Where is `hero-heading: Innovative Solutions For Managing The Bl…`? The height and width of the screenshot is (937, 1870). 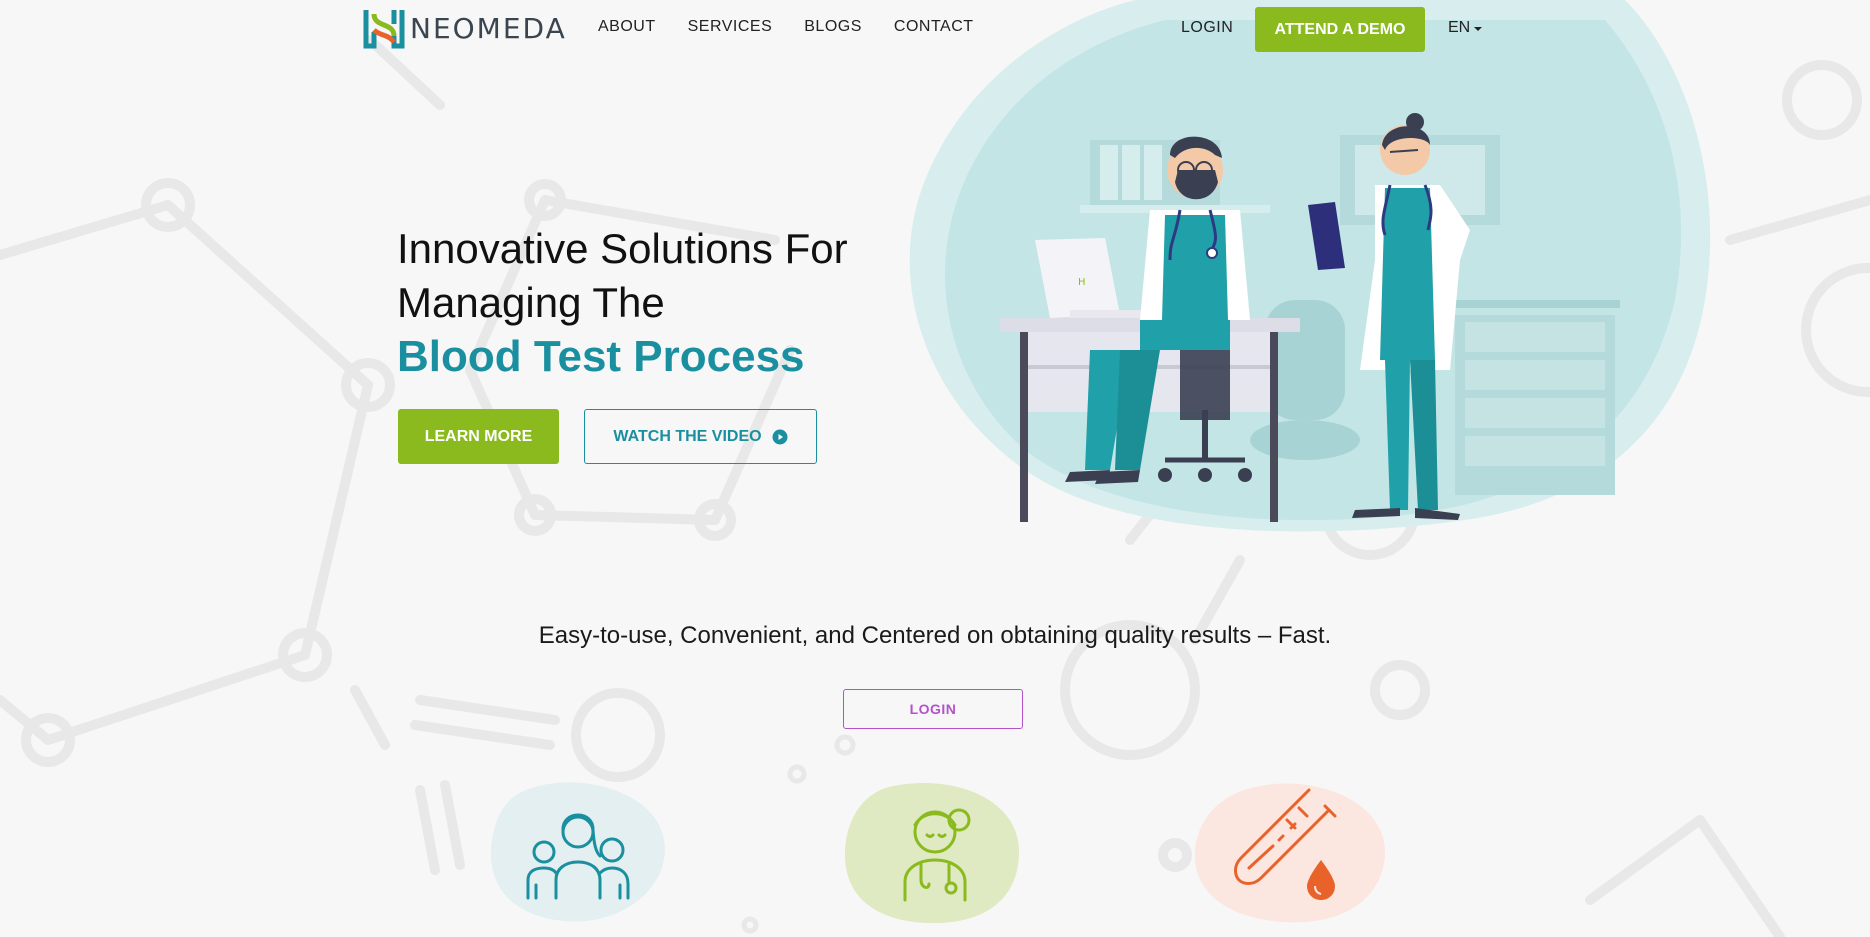
hero-heading: Innovative Solutions For Managing The Bl… is located at coordinates (622, 303).